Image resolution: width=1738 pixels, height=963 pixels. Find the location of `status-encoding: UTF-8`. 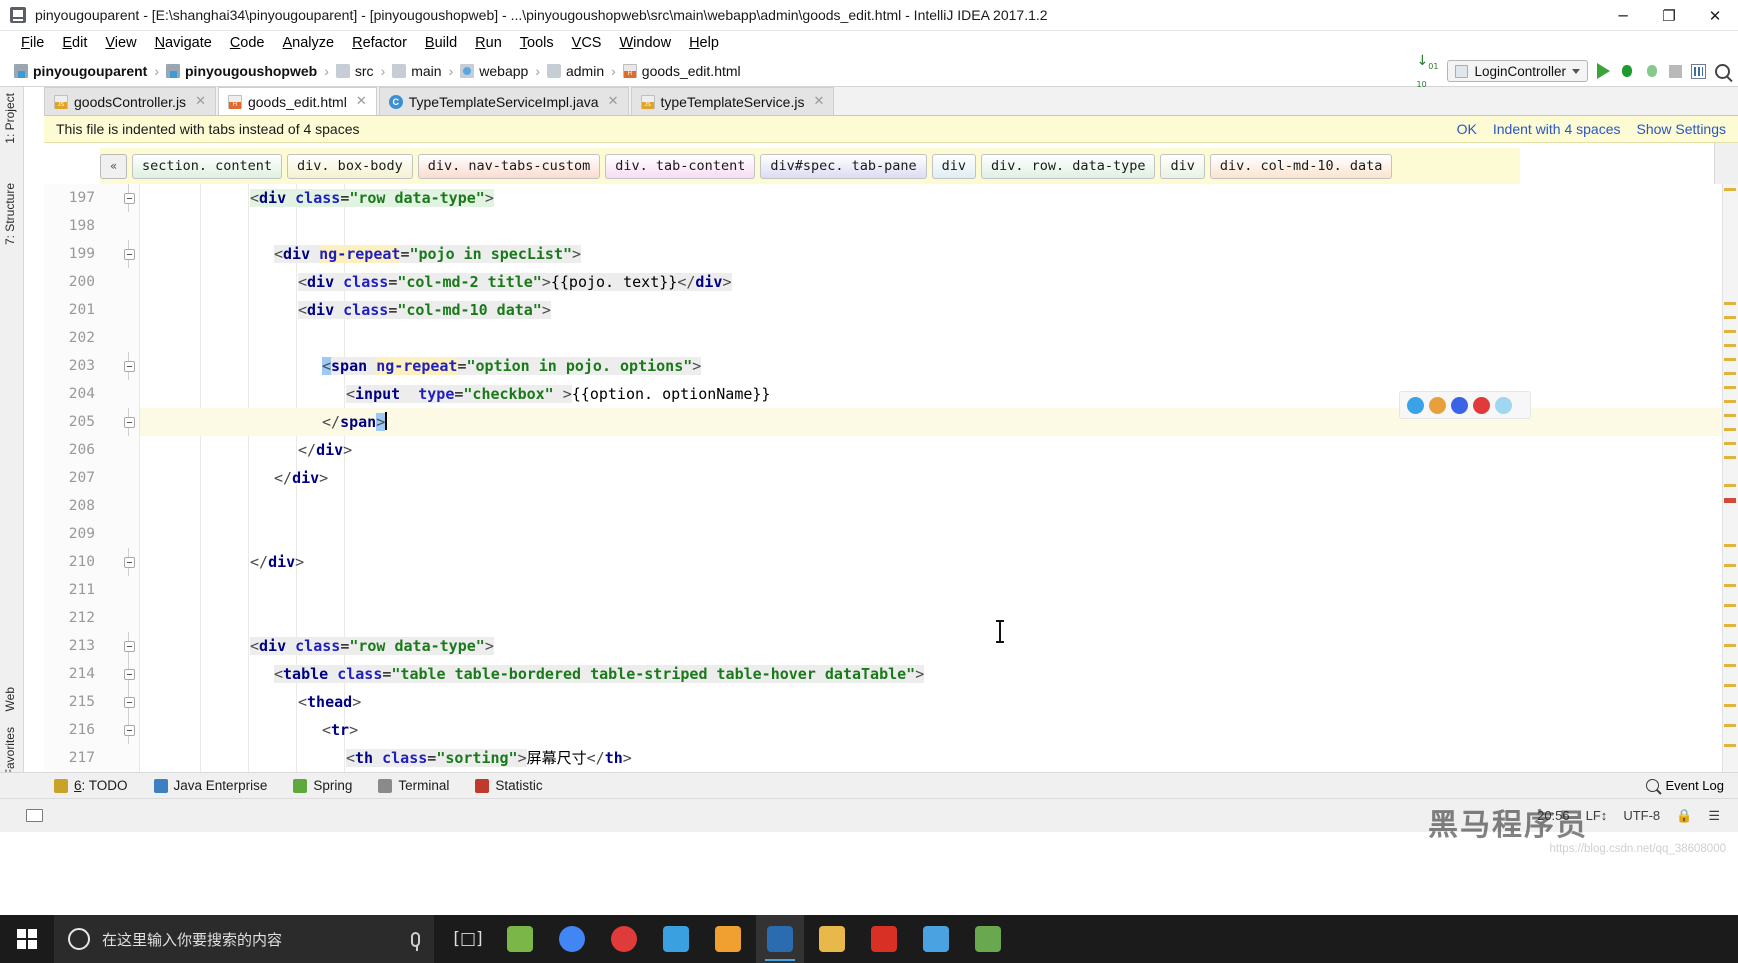

status-encoding: UTF-8 is located at coordinates (1641, 815).